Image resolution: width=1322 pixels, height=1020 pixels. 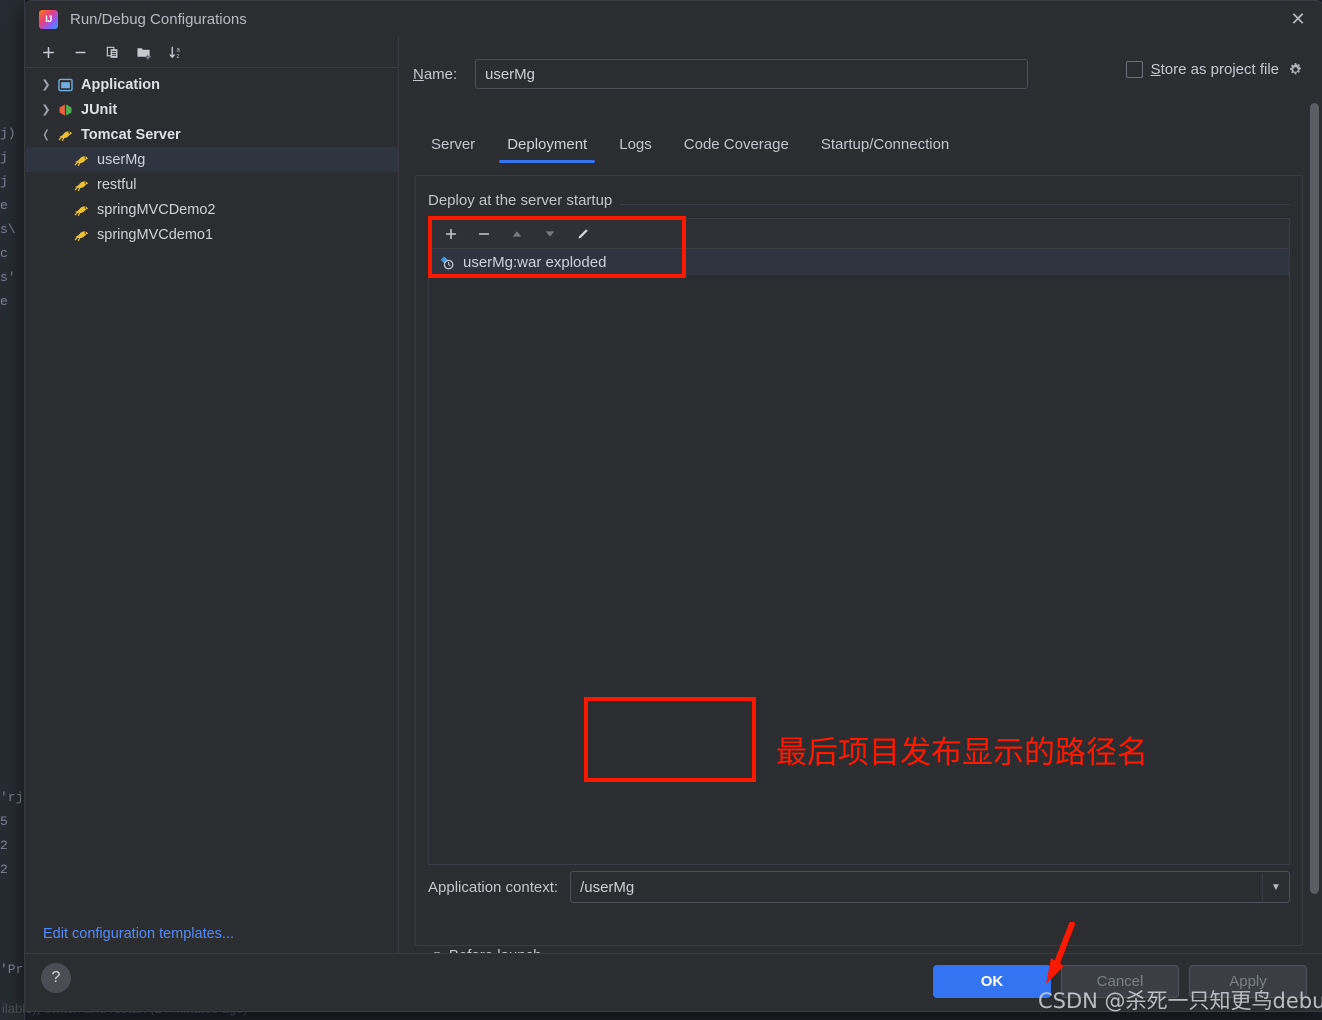 I want to click on tree-label: JUnit, so click(x=99, y=109).